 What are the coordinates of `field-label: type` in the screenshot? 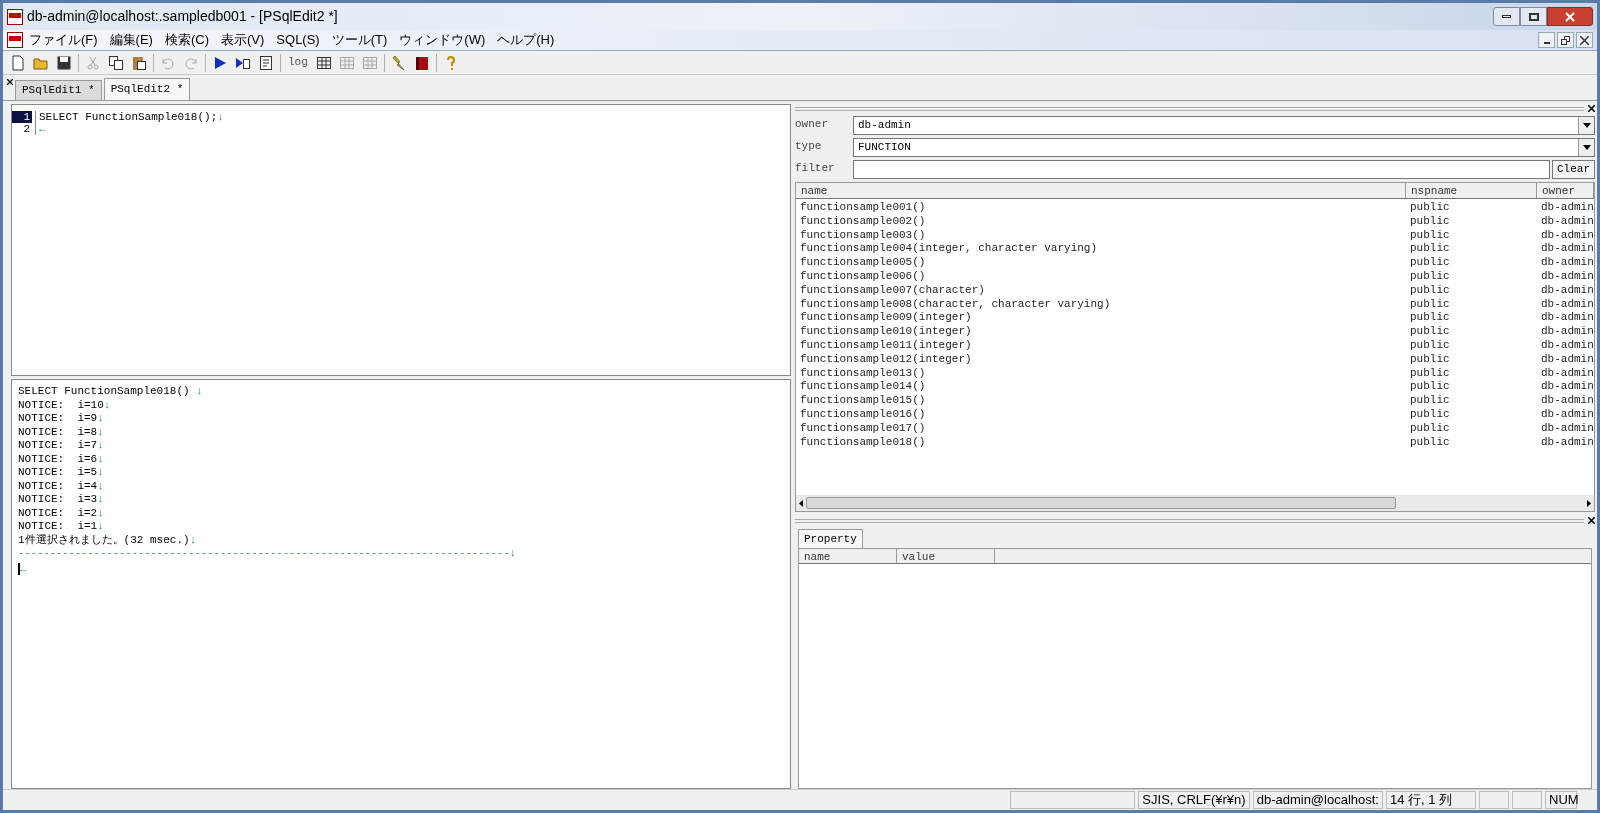 It's located at (809, 146).